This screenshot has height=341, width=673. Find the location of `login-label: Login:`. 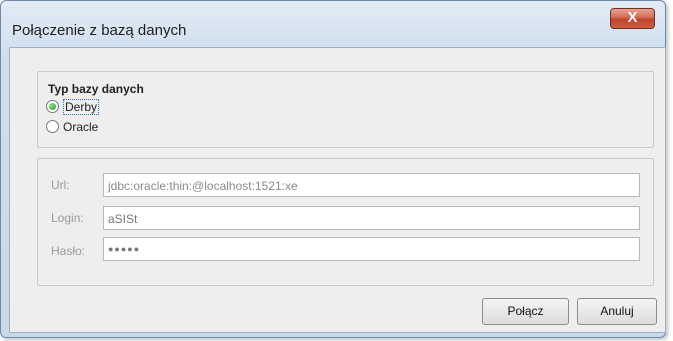

login-label: Login: is located at coordinates (67, 218).